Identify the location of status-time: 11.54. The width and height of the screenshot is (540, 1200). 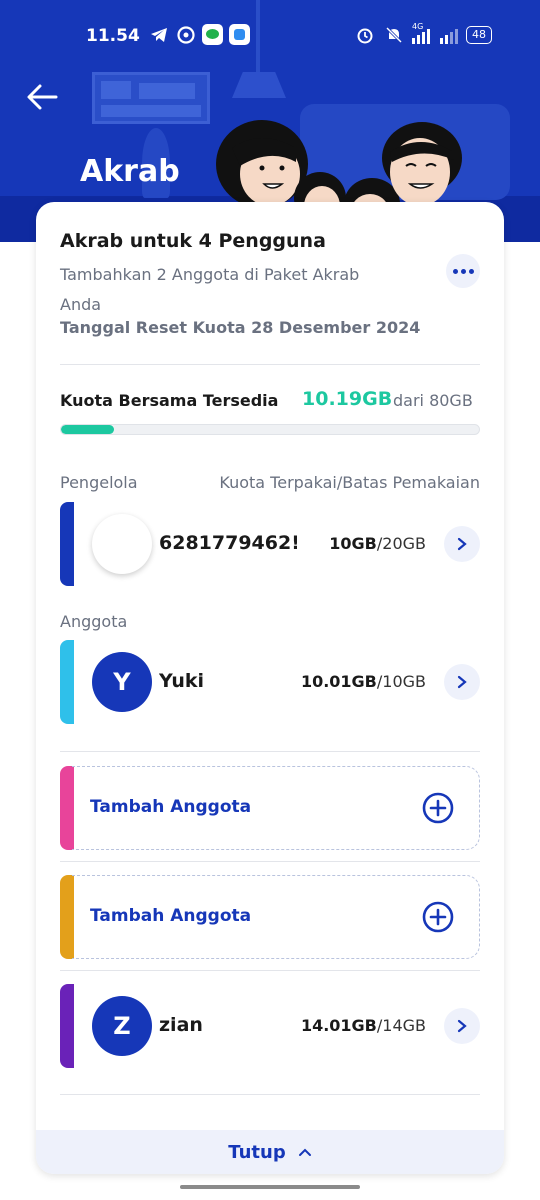
(113, 36).